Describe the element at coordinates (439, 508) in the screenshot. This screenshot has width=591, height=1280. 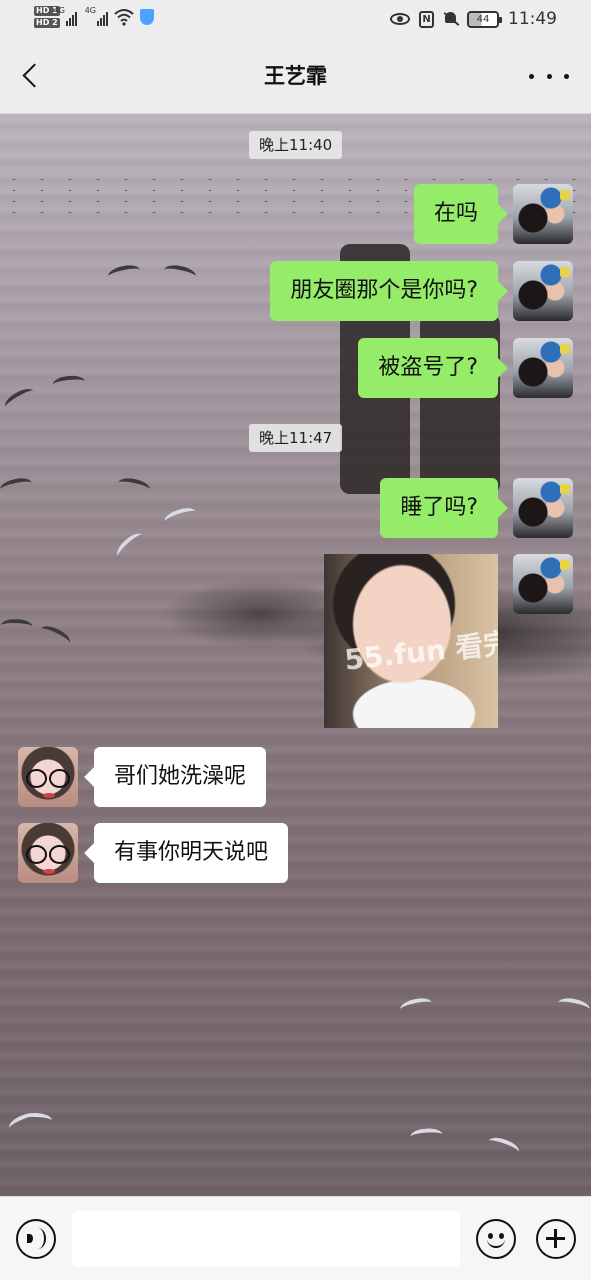
I see `outgoing-message: 睡了吗?` at that location.